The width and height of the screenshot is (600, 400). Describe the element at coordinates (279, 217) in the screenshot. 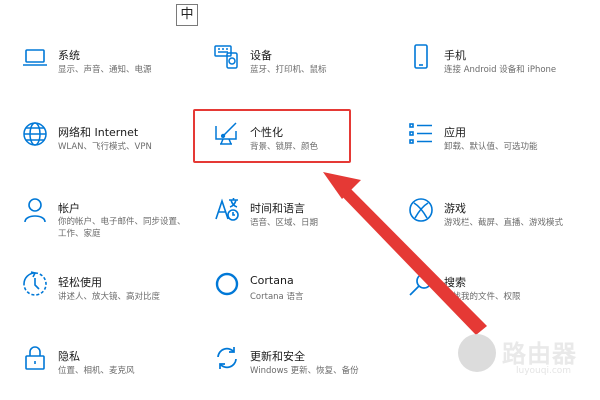

I see `tile-time-language: 时间和语言 语音、区域、日期` at that location.